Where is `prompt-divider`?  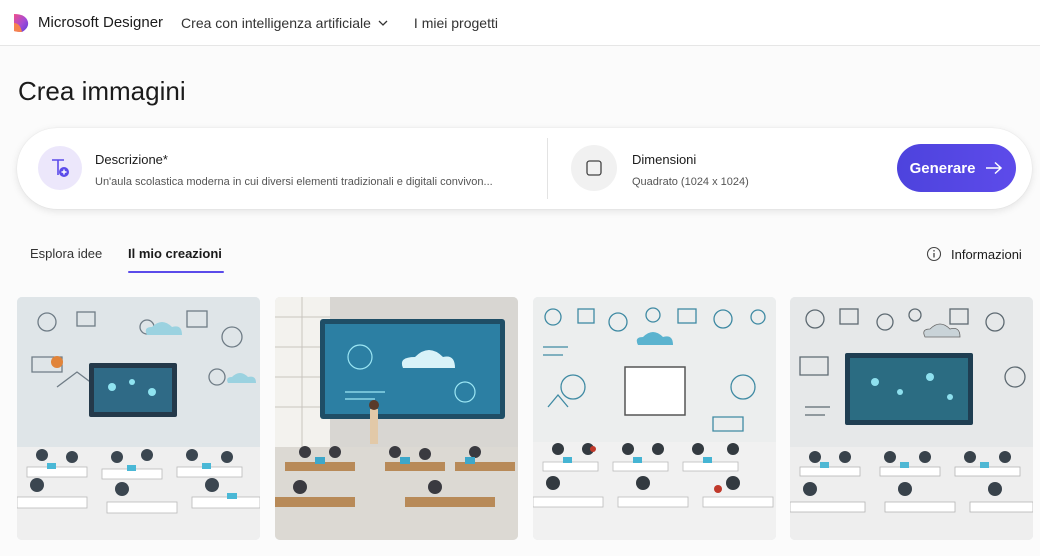 prompt-divider is located at coordinates (547, 168).